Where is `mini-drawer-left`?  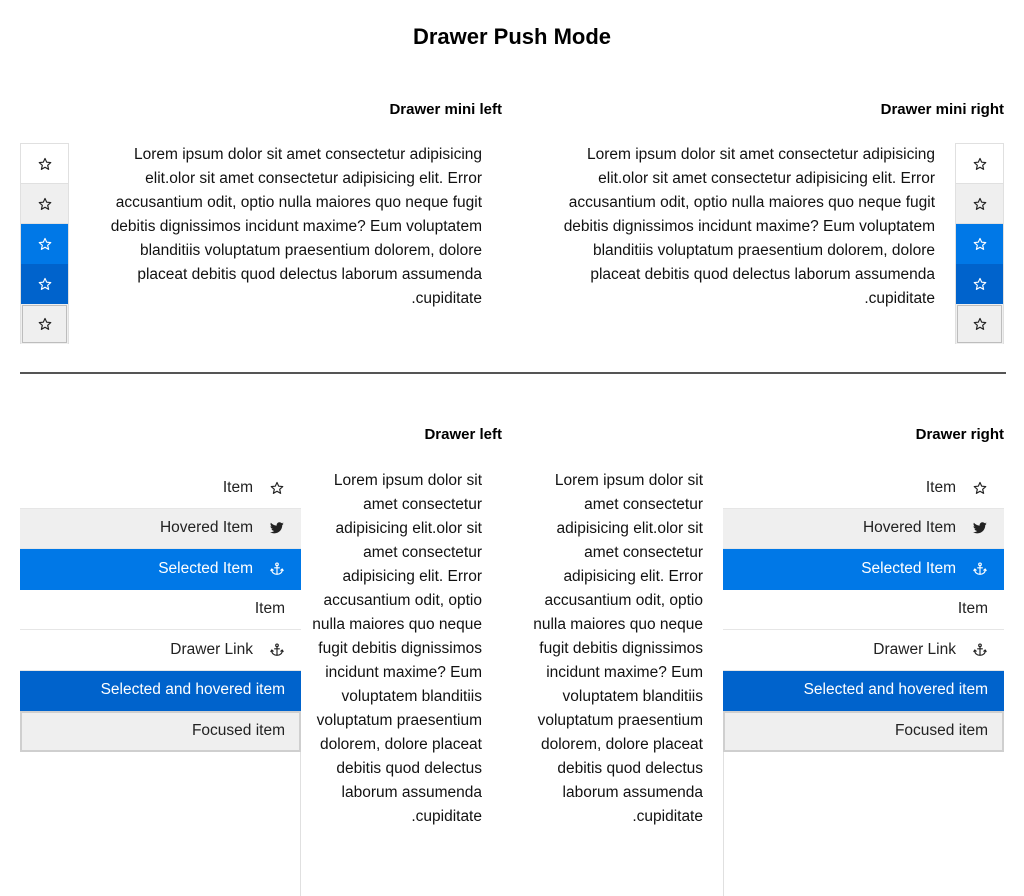
mini-drawer-left is located at coordinates (44, 243).